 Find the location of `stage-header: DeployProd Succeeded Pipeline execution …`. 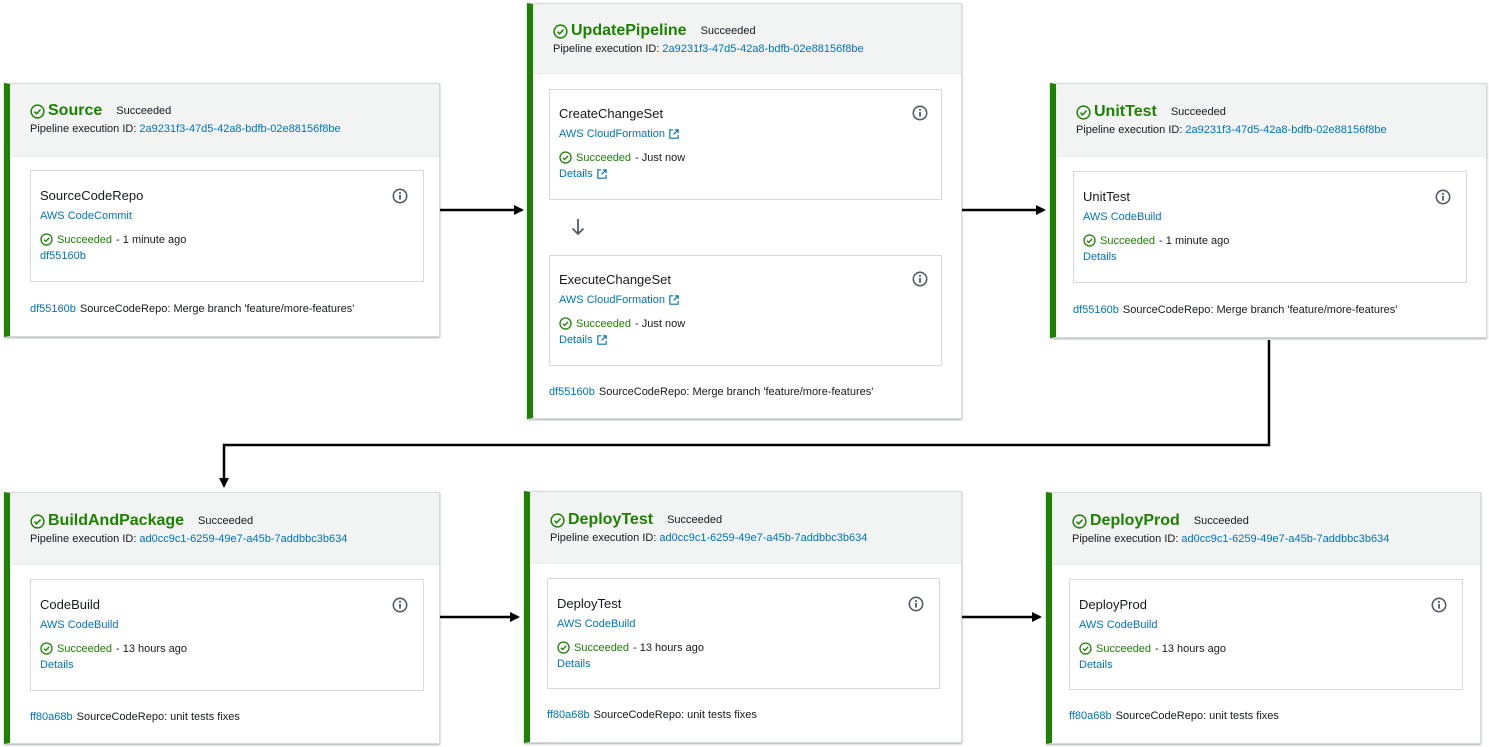

stage-header: DeployProd Succeeded Pipeline execution … is located at coordinates (1266, 529).